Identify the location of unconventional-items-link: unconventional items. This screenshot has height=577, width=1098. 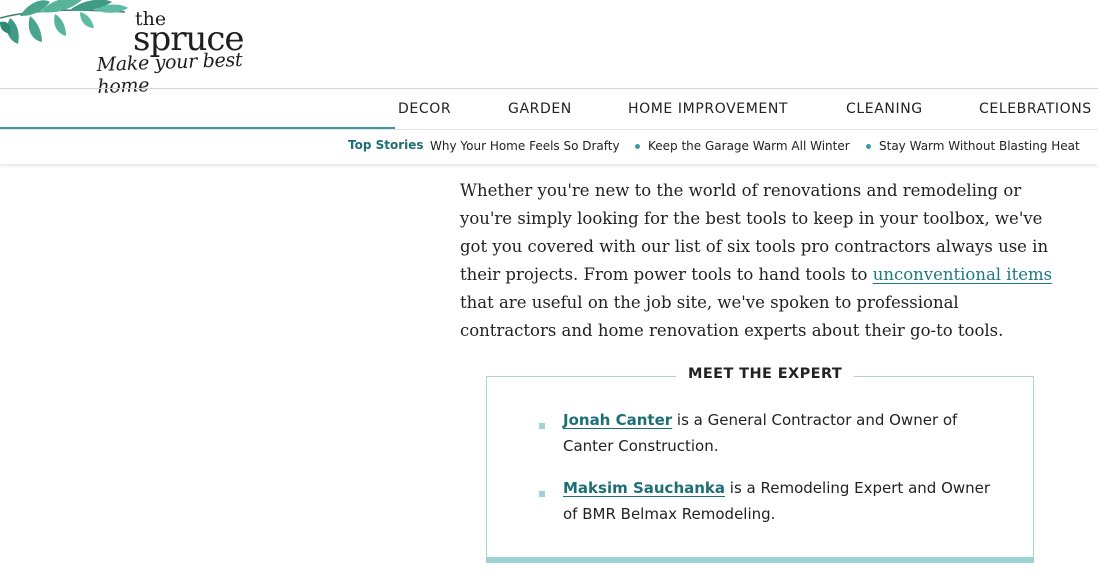
(962, 274).